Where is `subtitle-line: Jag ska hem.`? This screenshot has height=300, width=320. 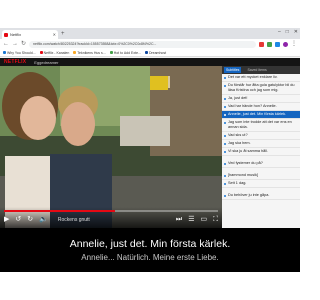
subtitle-line: Jag ska hem. is located at coordinates (261, 144).